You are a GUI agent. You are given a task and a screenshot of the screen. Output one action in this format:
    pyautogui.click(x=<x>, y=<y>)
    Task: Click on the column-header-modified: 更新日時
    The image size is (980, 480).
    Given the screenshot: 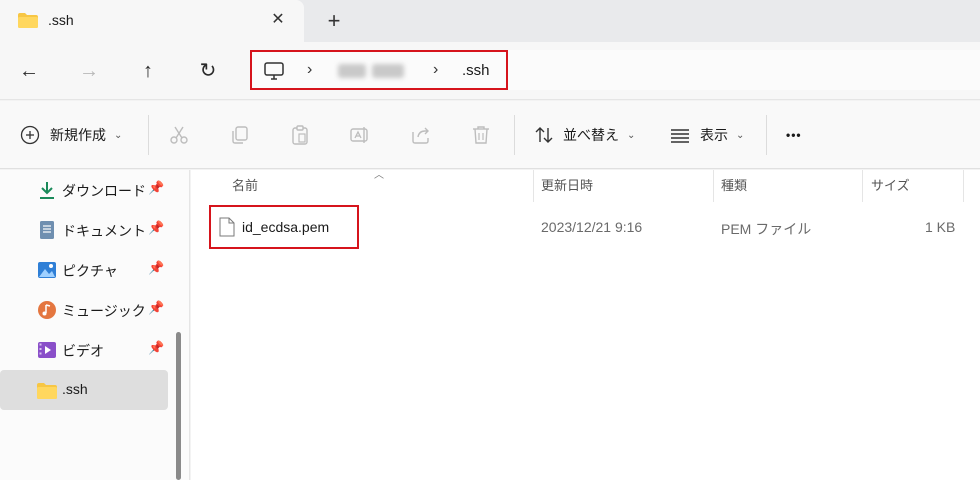 What is the action you would take?
    pyautogui.click(x=567, y=186)
    